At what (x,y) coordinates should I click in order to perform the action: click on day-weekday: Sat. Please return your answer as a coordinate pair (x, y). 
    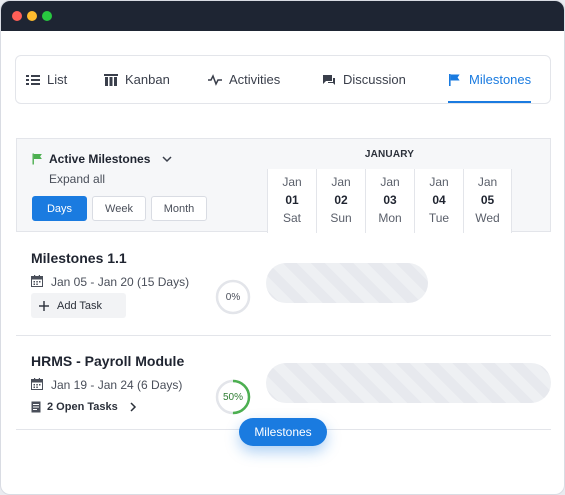
    Looking at the image, I should click on (291, 218).